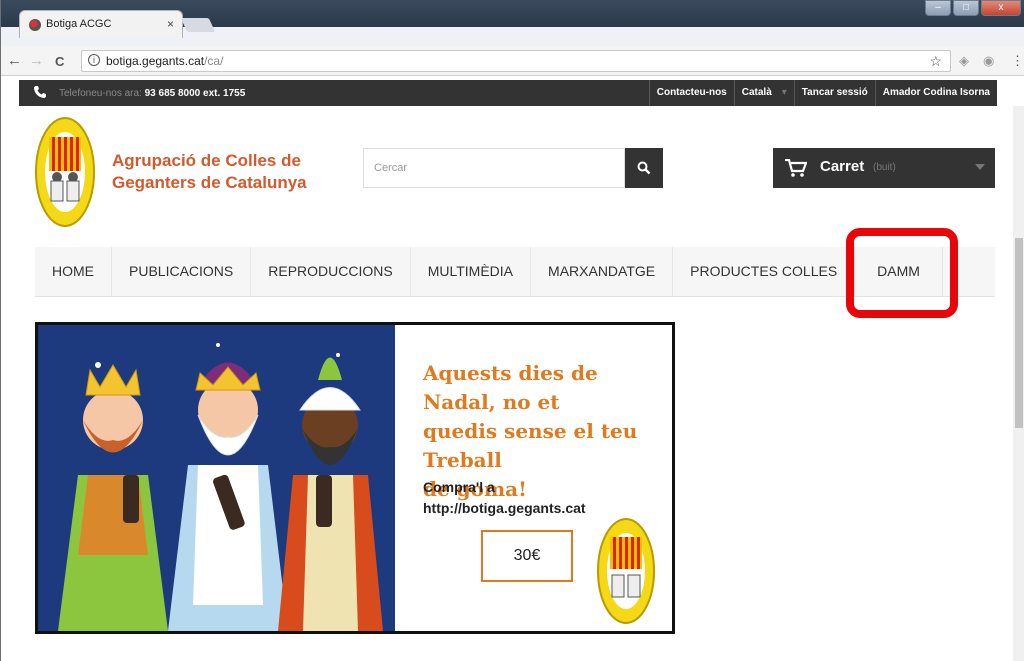  What do you see at coordinates (626, 571) in the screenshot?
I see `seal-logo` at bounding box center [626, 571].